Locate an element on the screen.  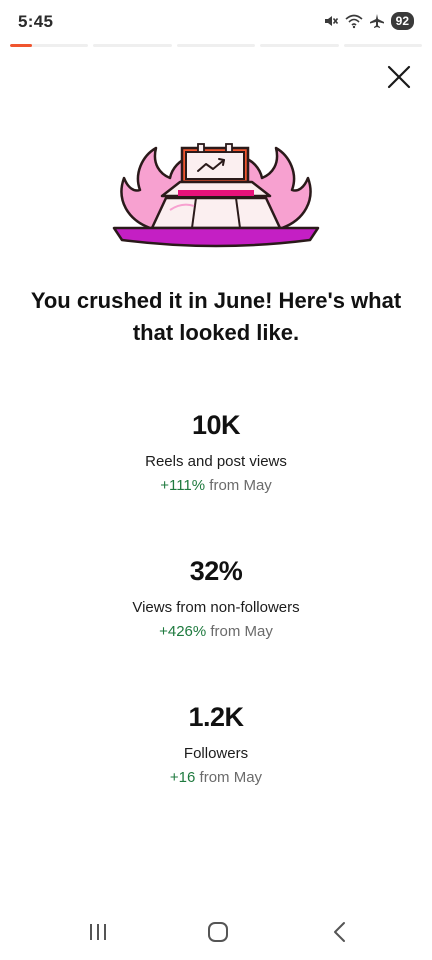
recent-apps-button is located at coordinates (98, 932).